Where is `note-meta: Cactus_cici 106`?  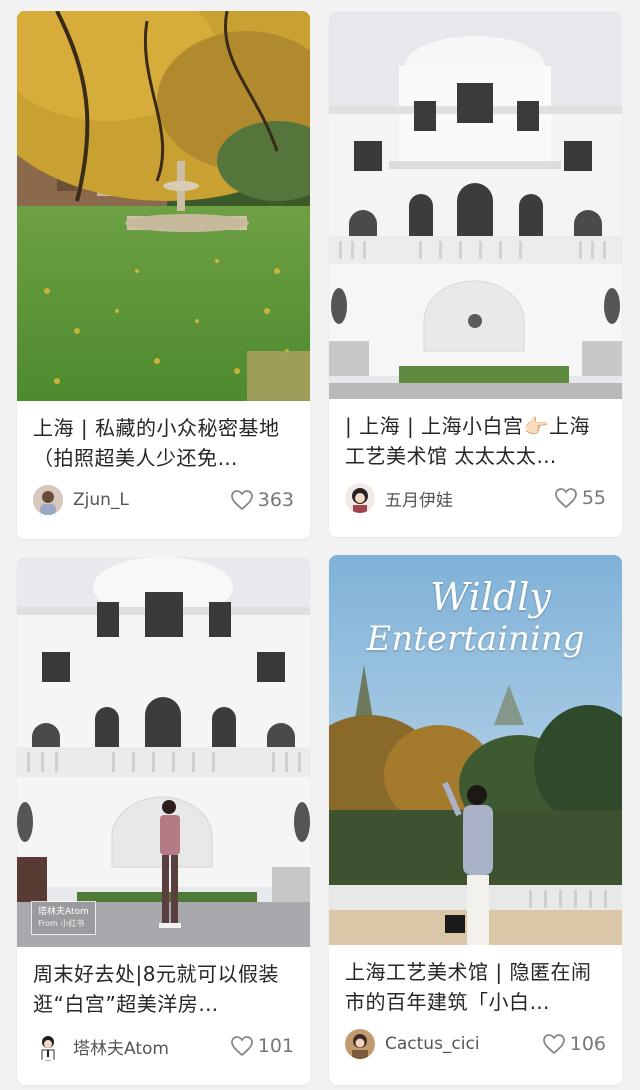 note-meta: Cactus_cici 106 is located at coordinates (475, 1044).